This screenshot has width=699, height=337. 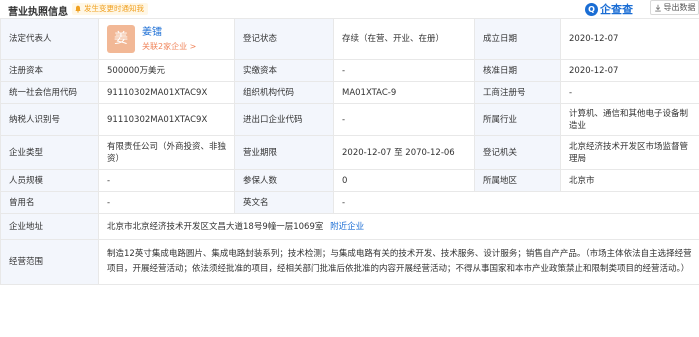 I want to click on paid-capital-label: 实缴资本, so click(x=284, y=70).